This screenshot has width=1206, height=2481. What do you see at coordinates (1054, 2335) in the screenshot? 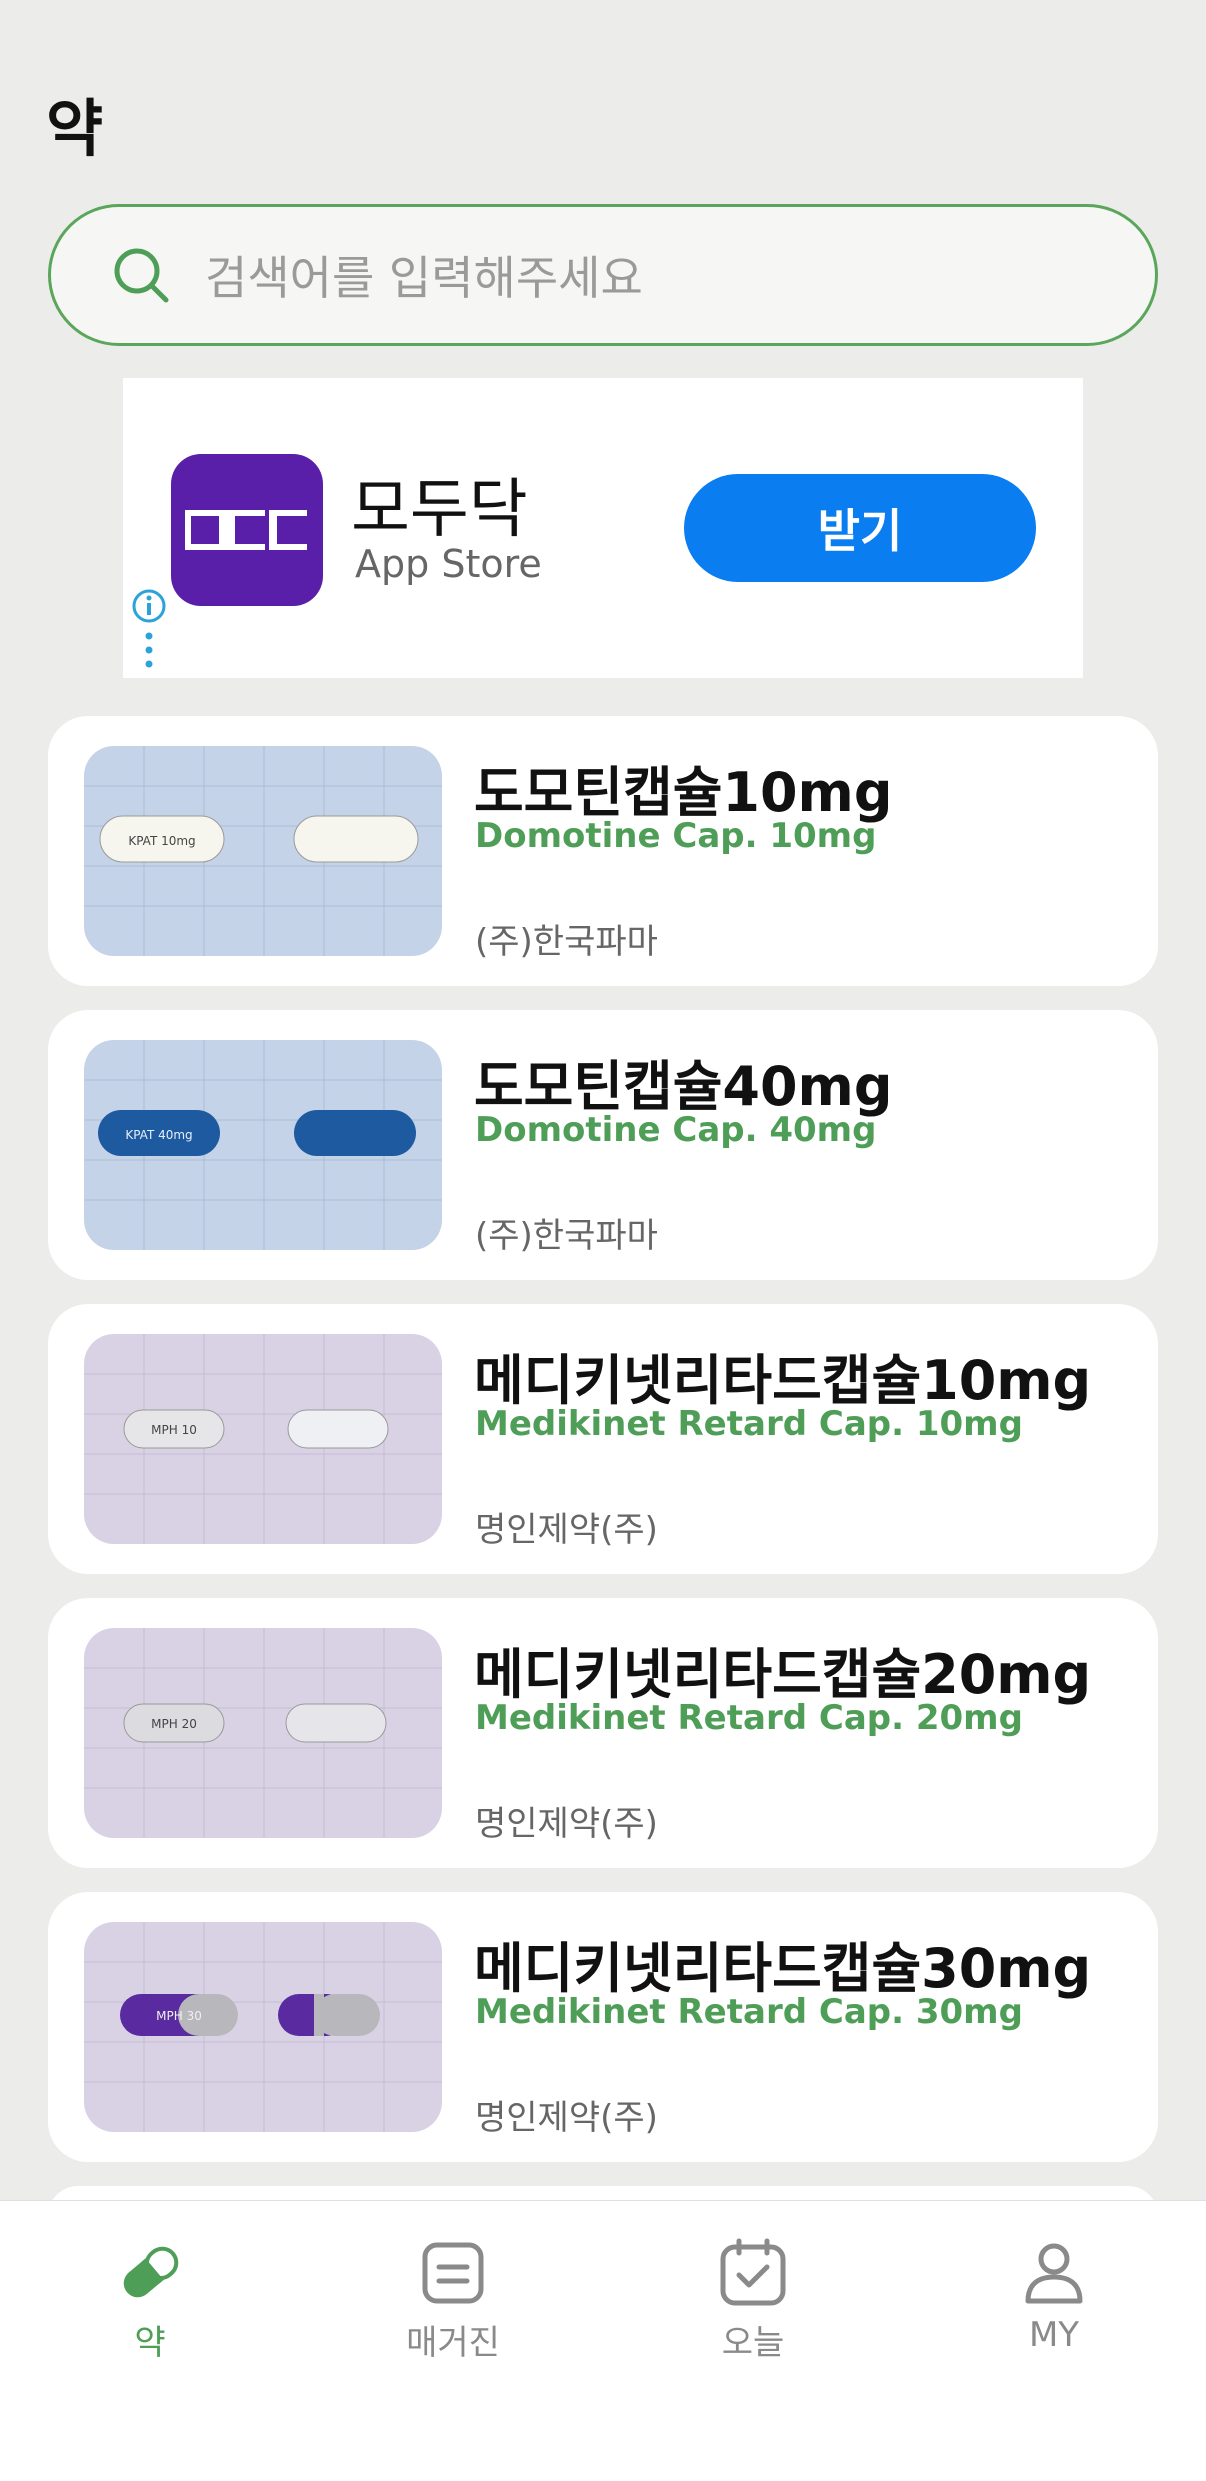
I see `tab-label: MY` at bounding box center [1054, 2335].